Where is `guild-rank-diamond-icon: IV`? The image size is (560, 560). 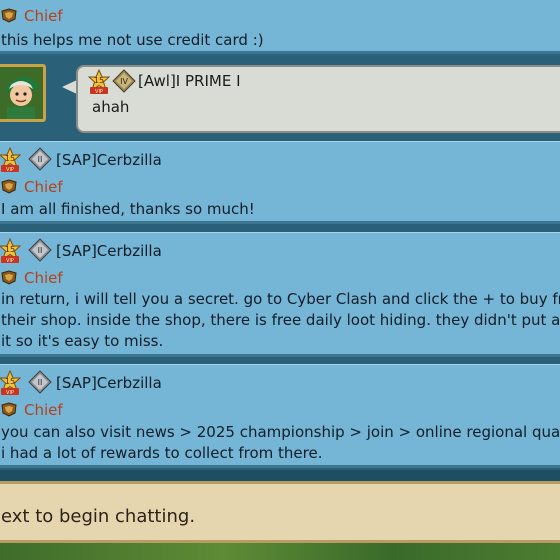 guild-rank-diamond-icon: IV is located at coordinates (124, 81).